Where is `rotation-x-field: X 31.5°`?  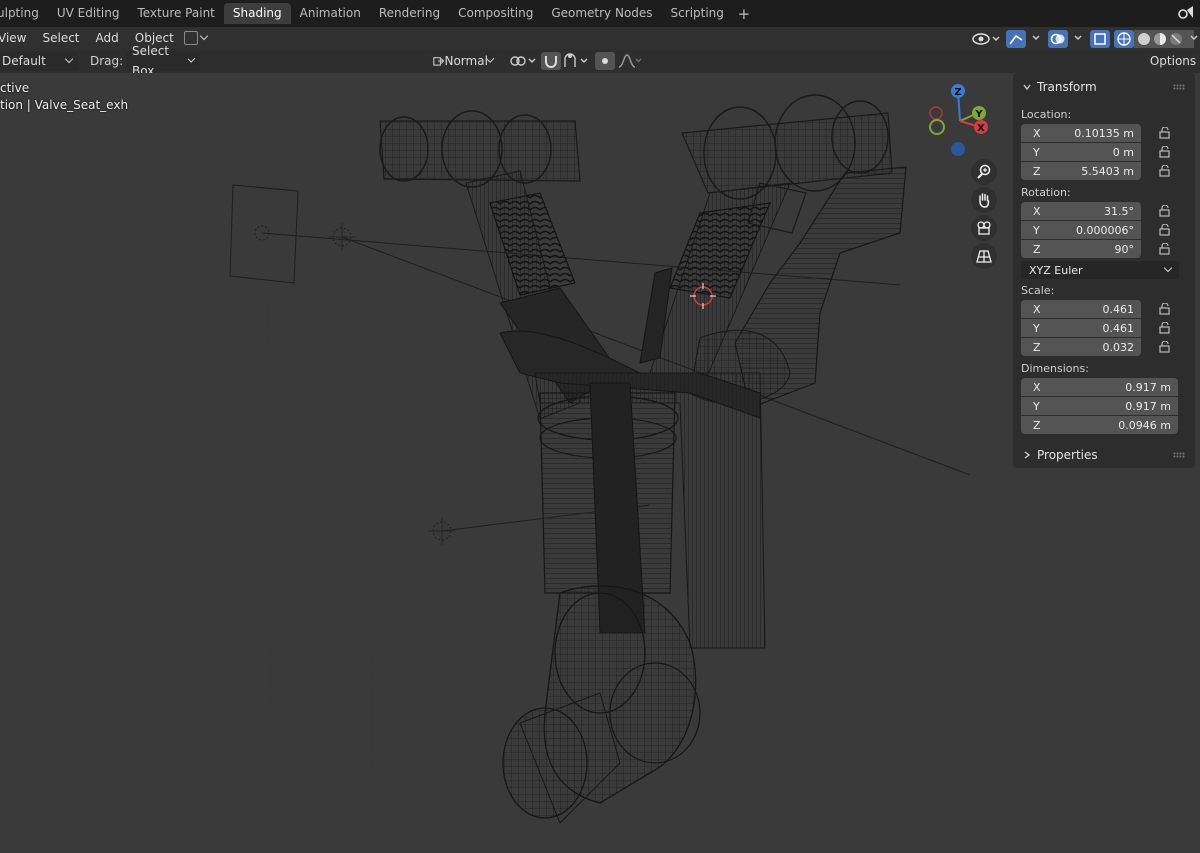 rotation-x-field: X 31.5° is located at coordinates (1081, 211).